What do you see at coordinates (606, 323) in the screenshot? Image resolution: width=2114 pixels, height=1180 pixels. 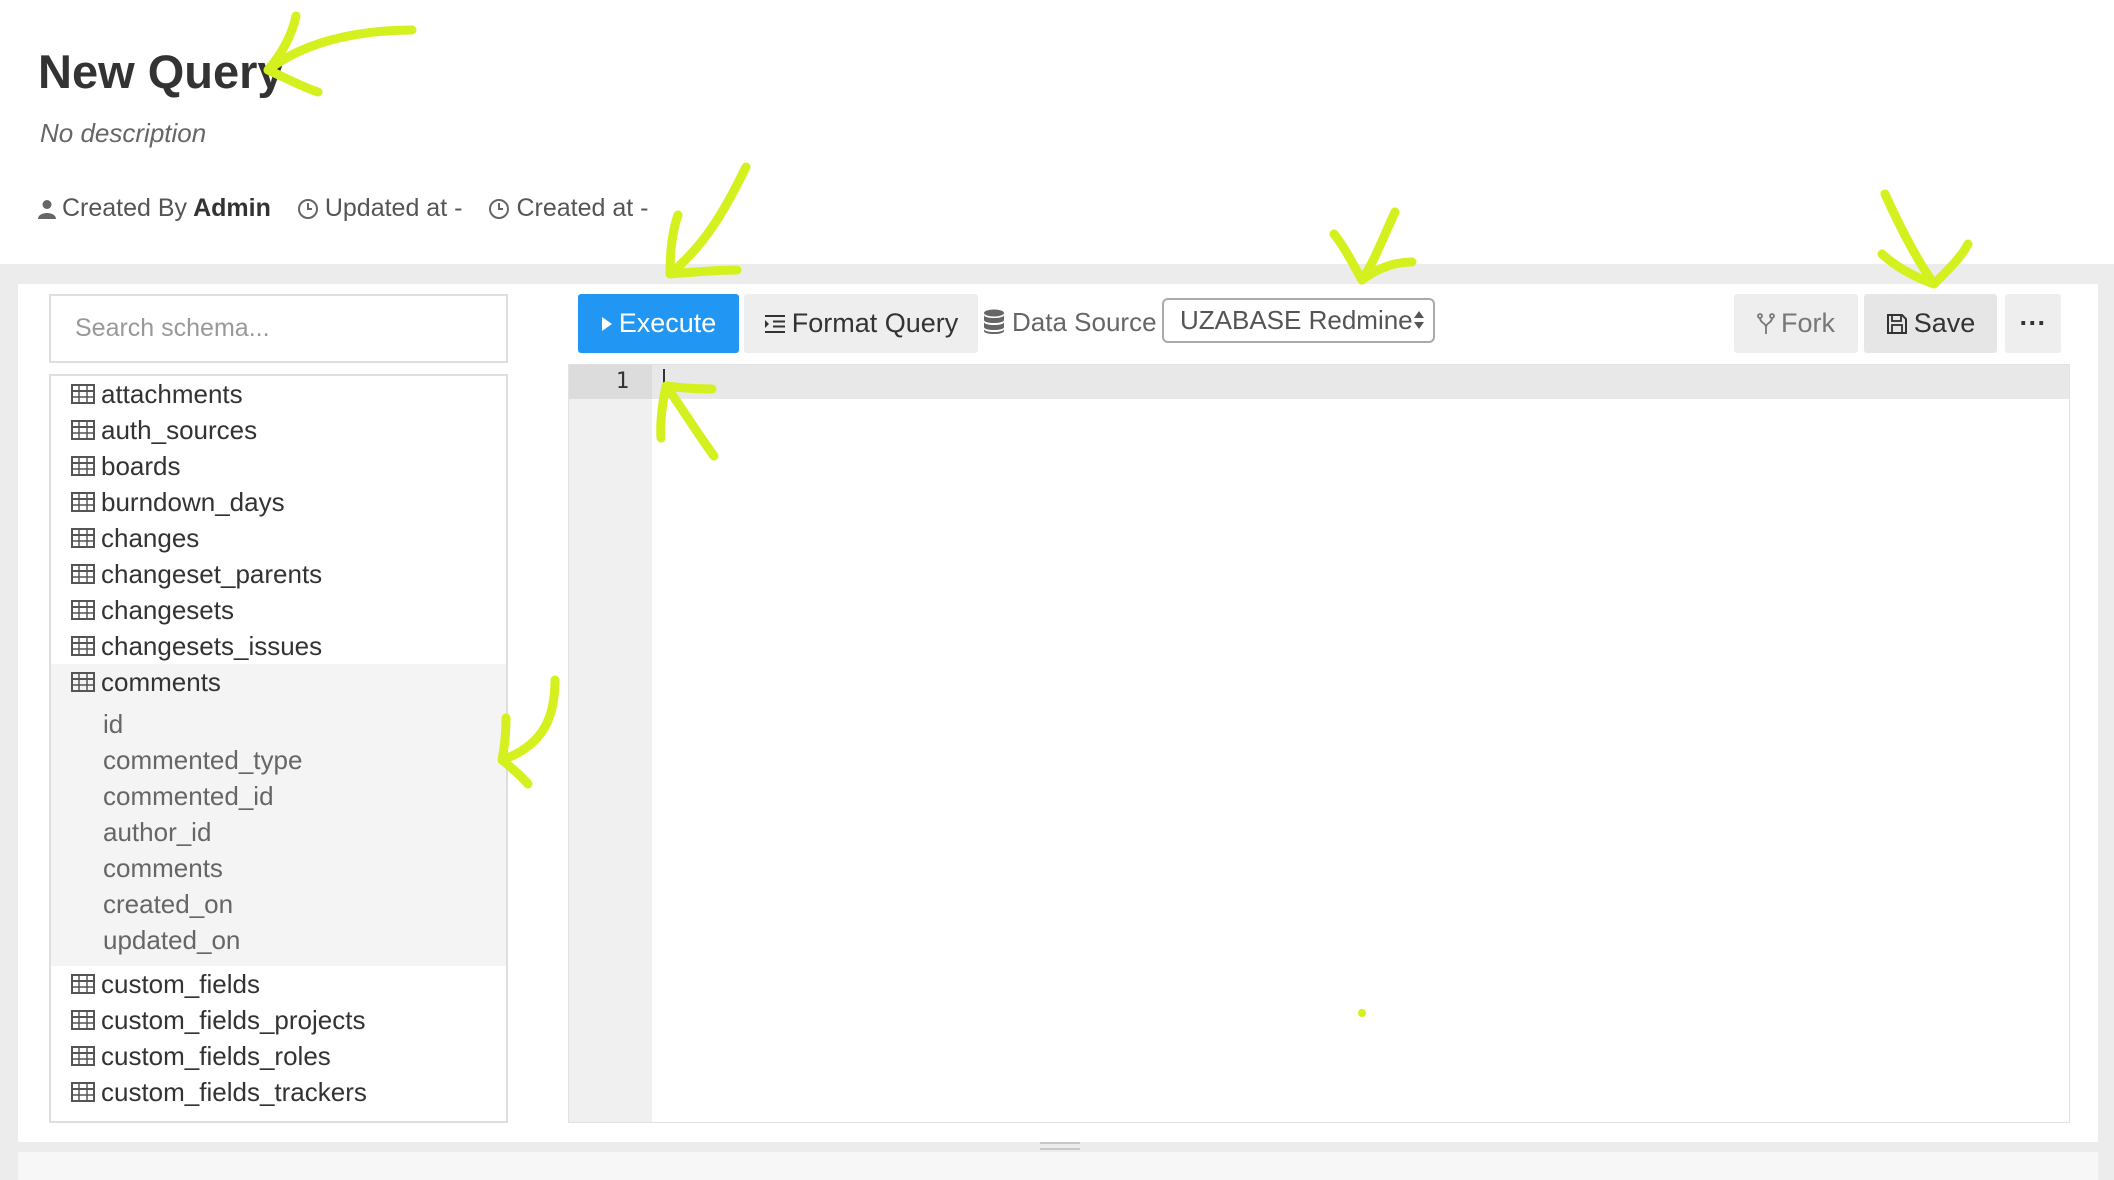 I see `play-icon` at bounding box center [606, 323].